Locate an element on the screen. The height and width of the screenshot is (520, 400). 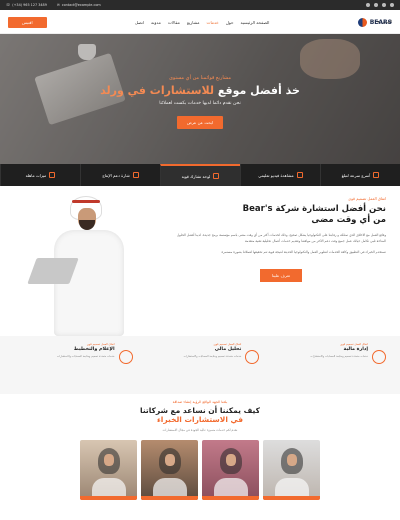
email-text: contact@example.com is located at coordinates (81, 5).